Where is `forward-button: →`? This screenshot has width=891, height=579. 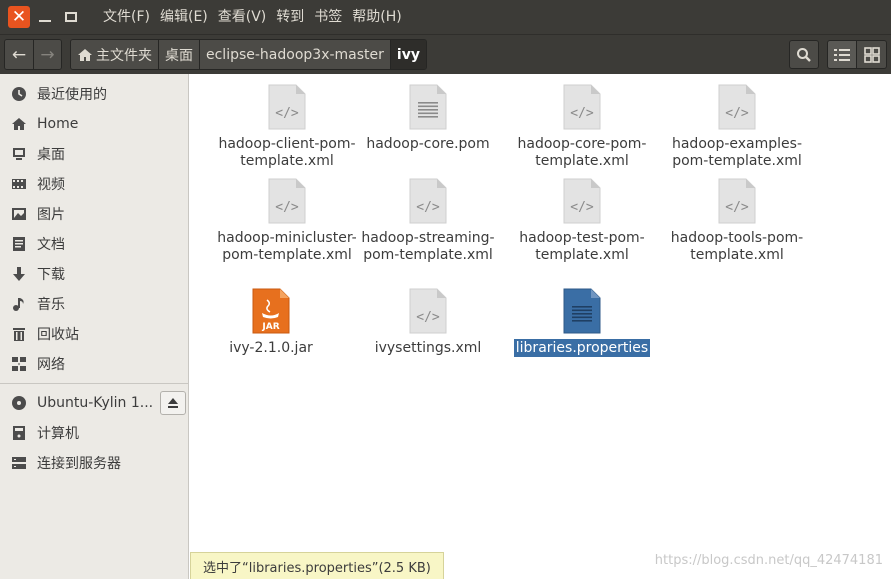
forward-button: → is located at coordinates (47, 54).